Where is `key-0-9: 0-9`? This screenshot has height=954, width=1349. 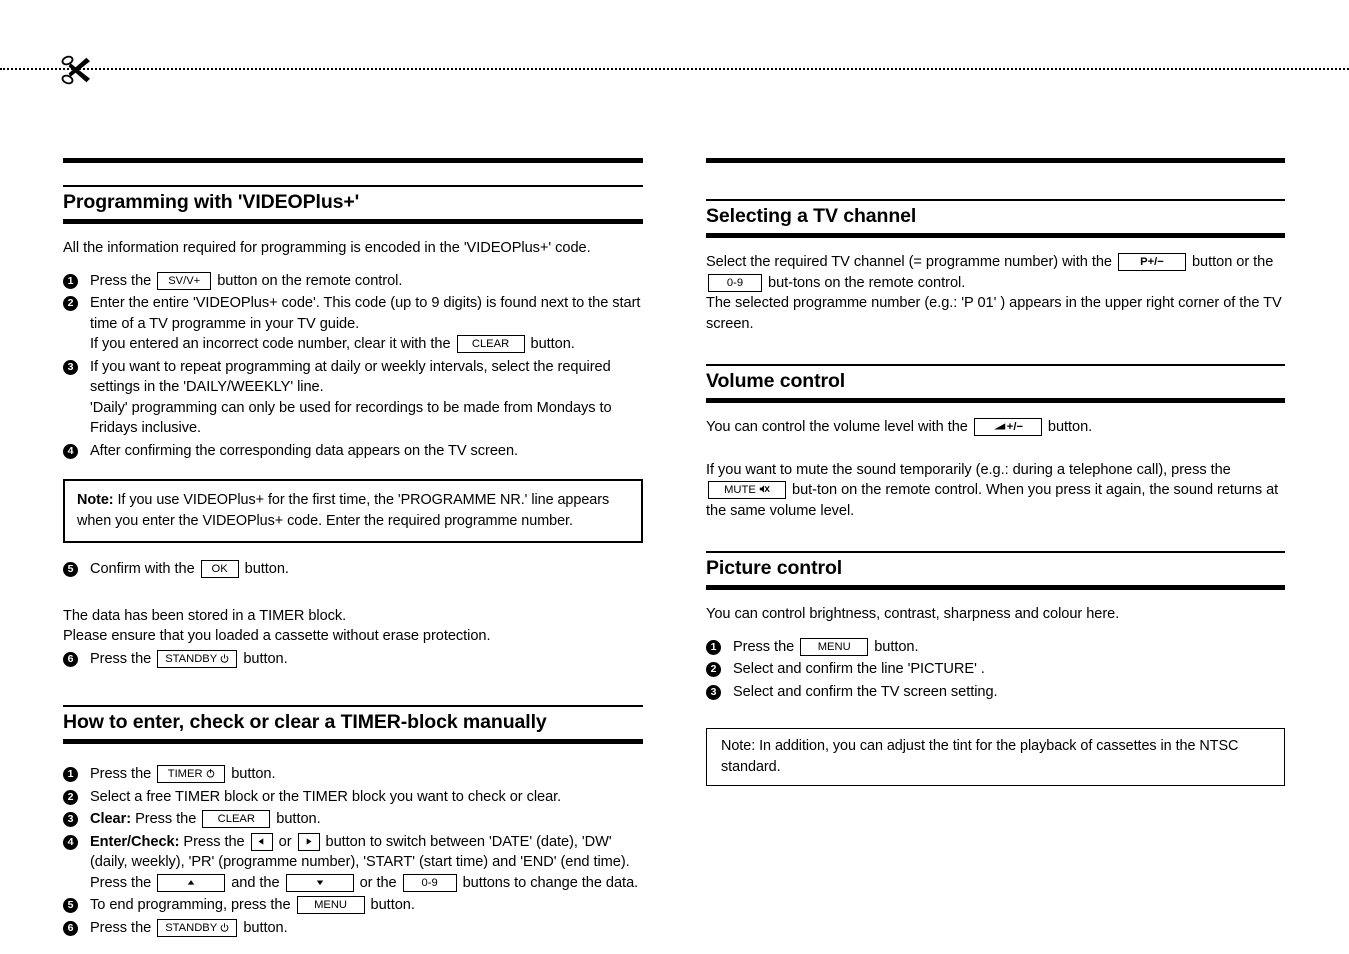
key-0-9: 0-9 is located at coordinates (429, 882).